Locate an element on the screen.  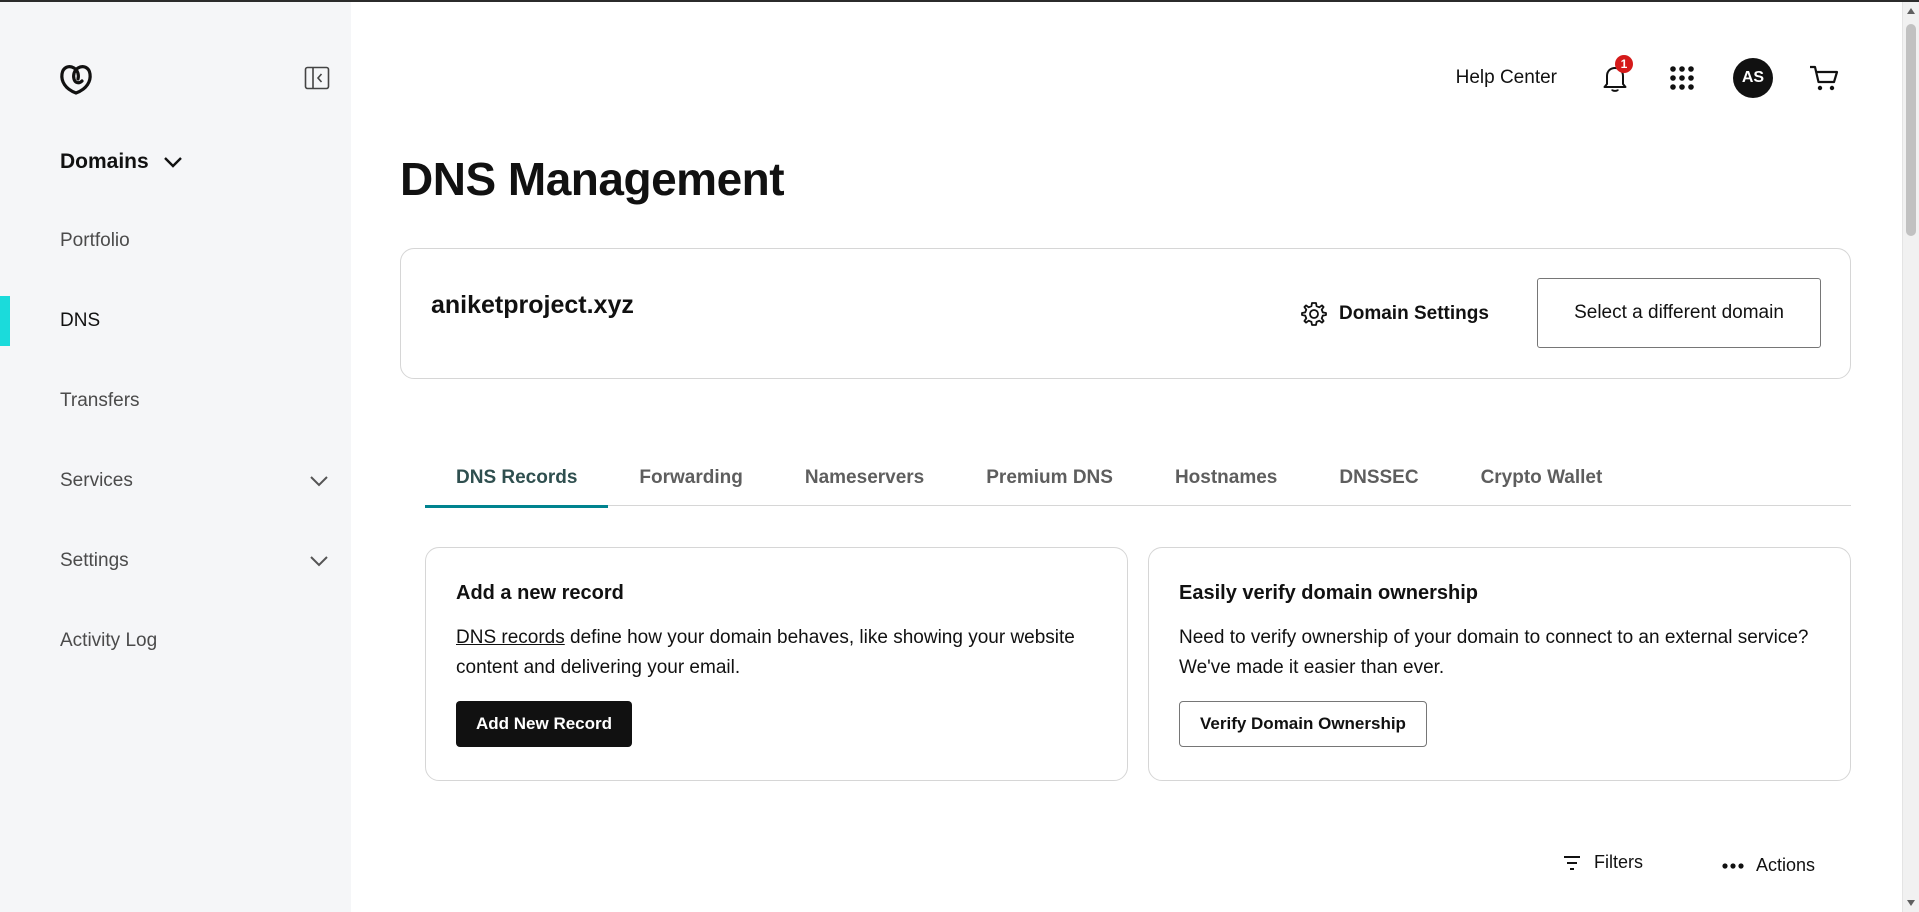
sidebar-item-portfolio: Portfolio is located at coordinates (175, 241).